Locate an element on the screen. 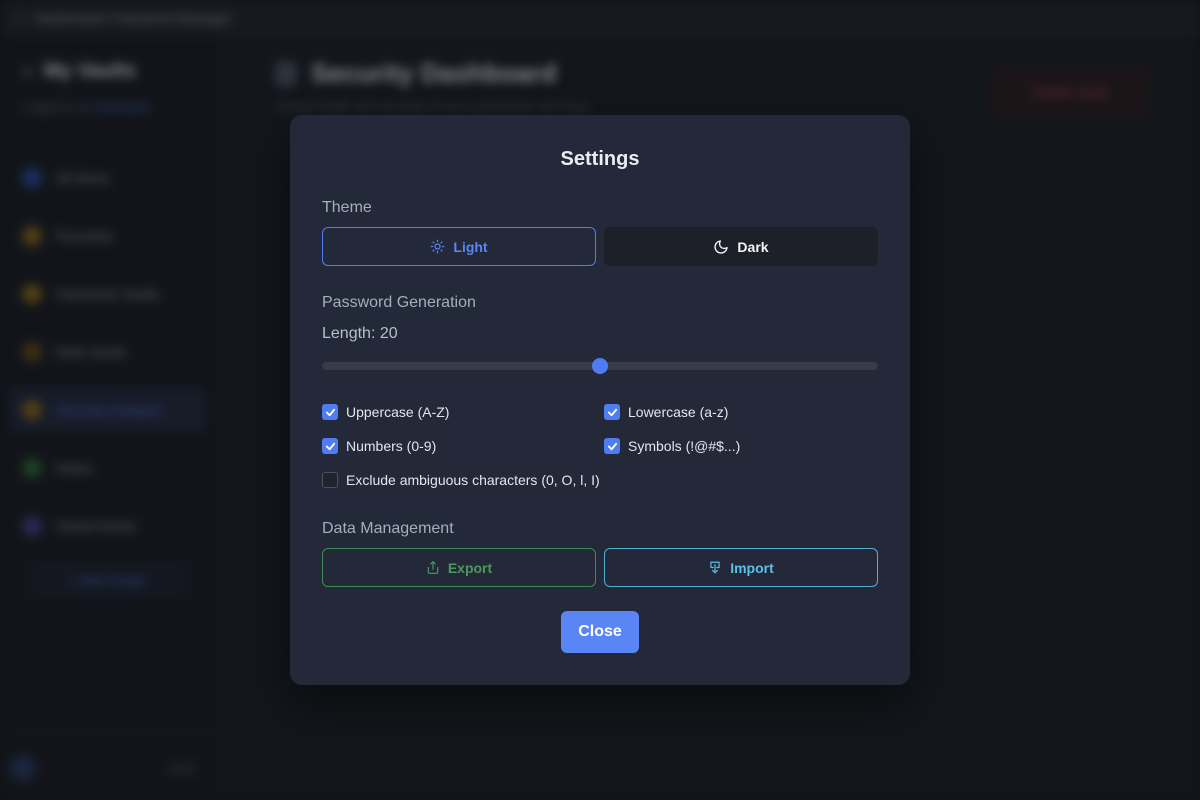 Image resolution: width=1200 pixels, height=800 pixels. theme-light-button: Light is located at coordinates (459, 246).